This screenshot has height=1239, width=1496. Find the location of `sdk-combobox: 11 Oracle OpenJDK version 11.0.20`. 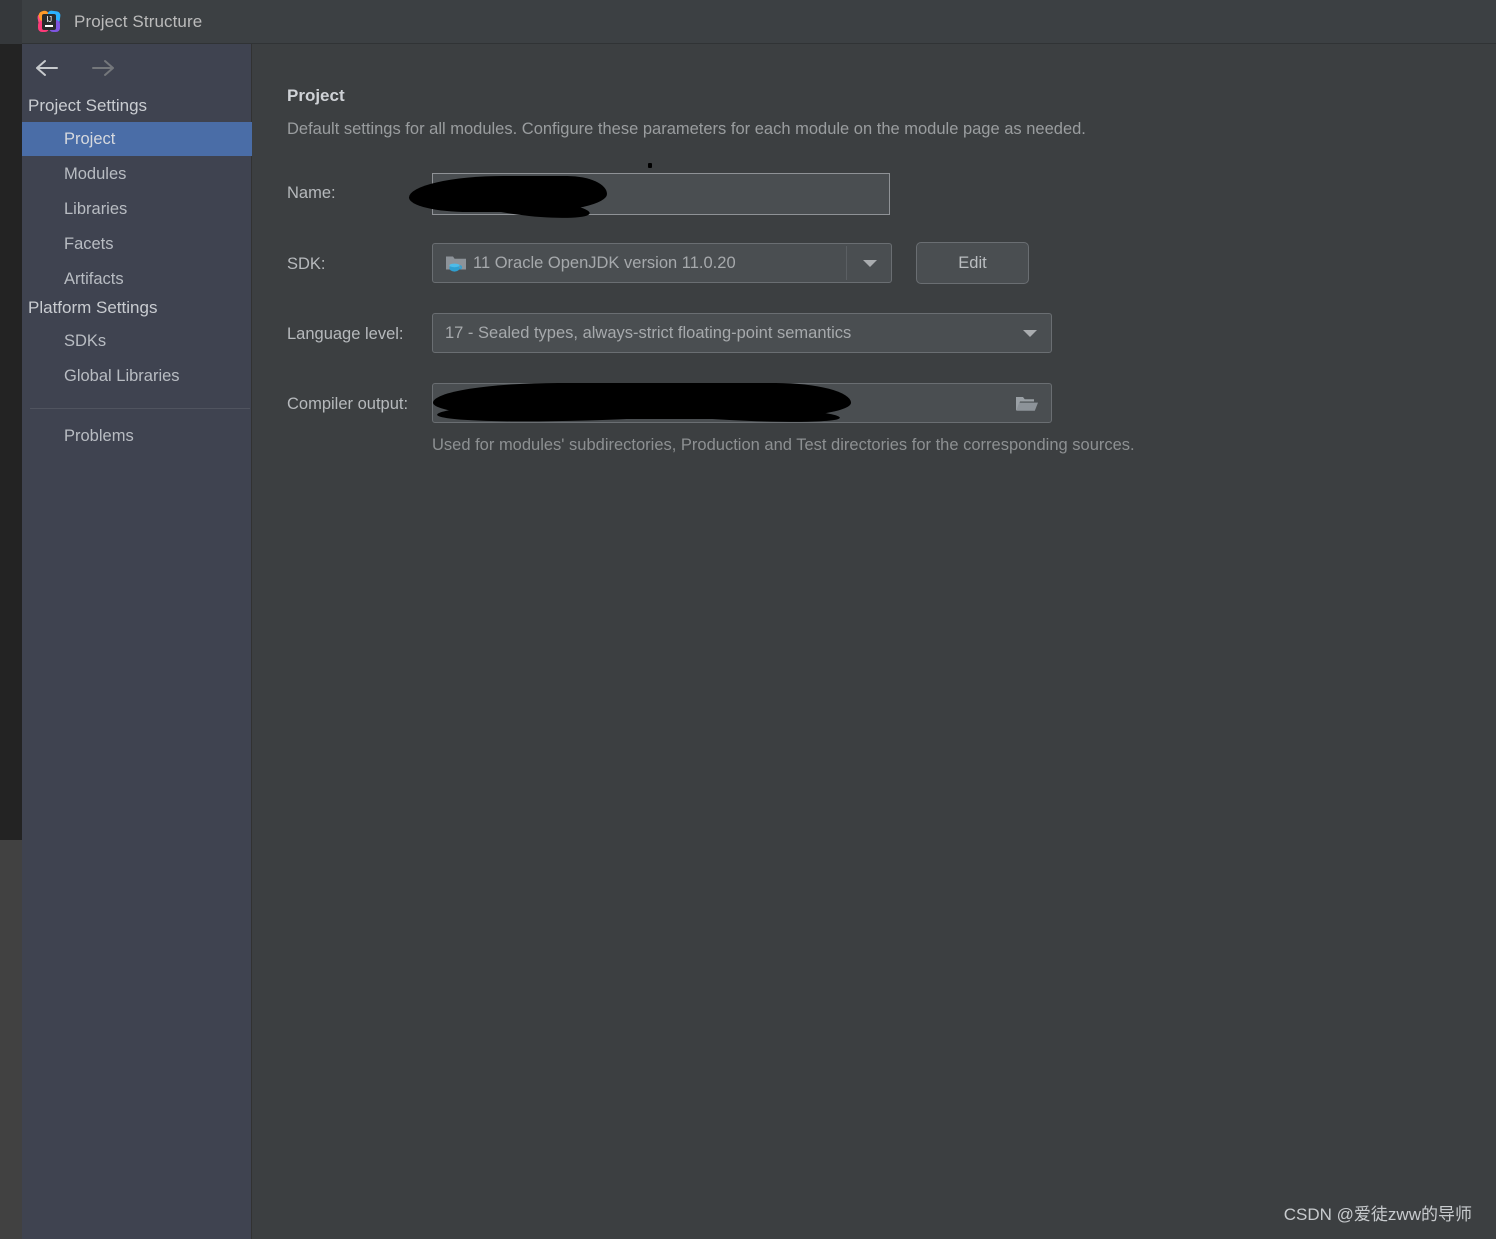

sdk-combobox: 11 Oracle OpenJDK version 11.0.20 is located at coordinates (662, 263).